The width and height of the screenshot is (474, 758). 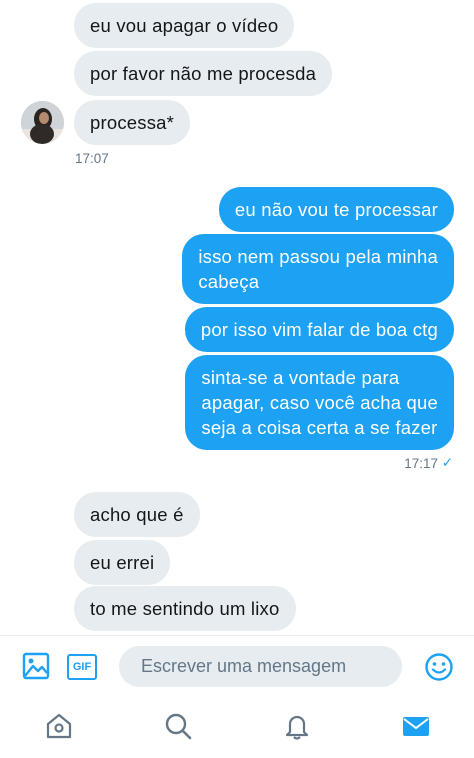 I want to click on message-timestamp: 17:17, so click(x=421, y=463).